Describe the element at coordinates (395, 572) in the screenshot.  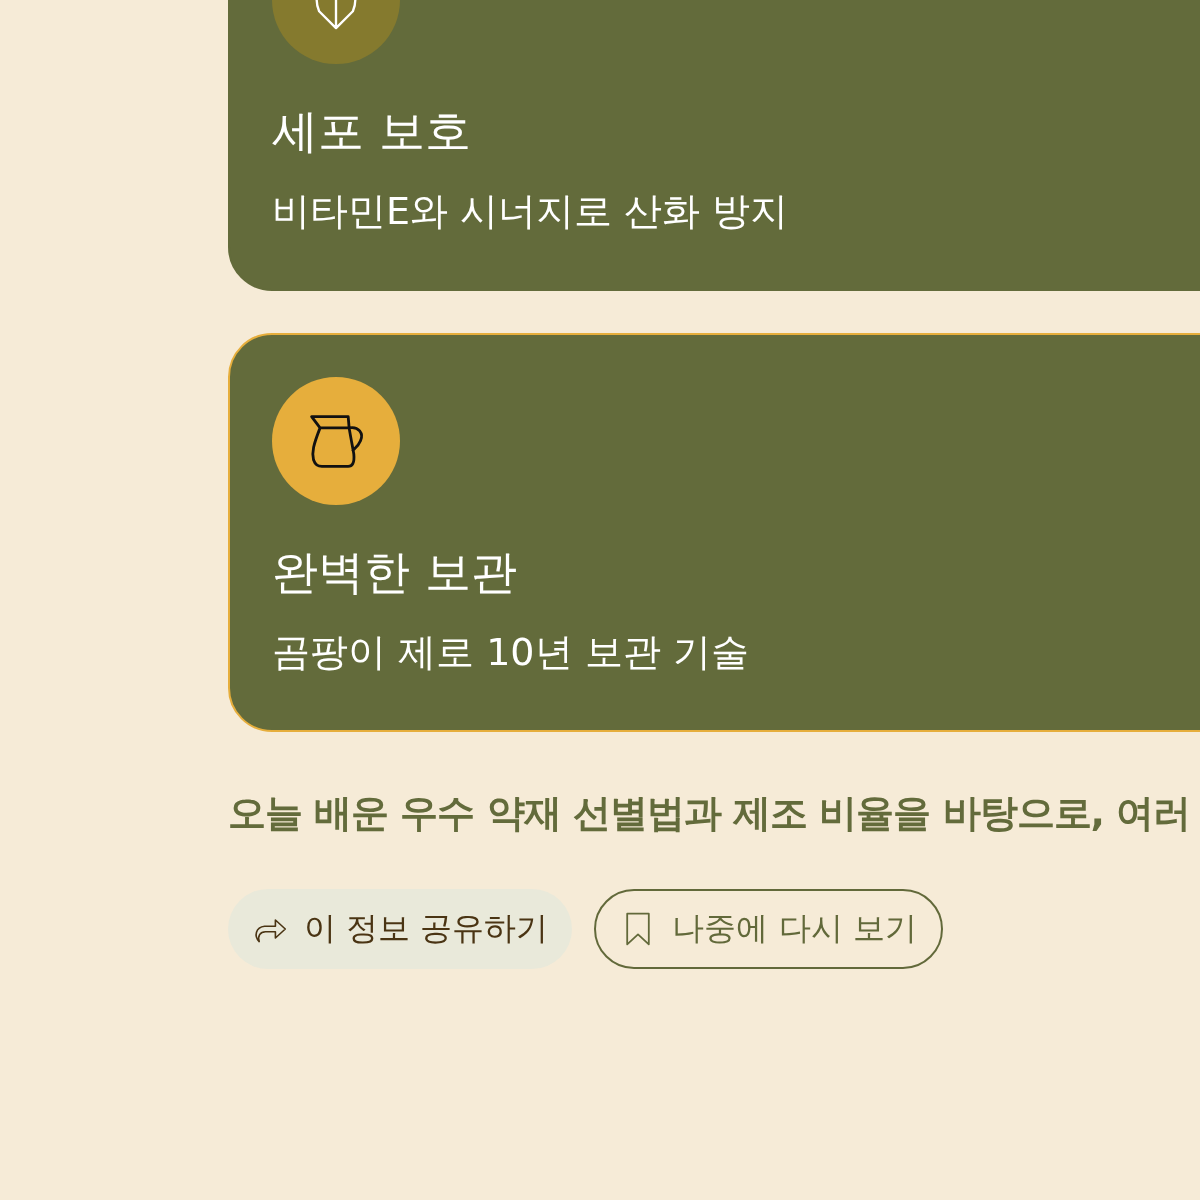
I see `card-title: 완벽한 보관` at that location.